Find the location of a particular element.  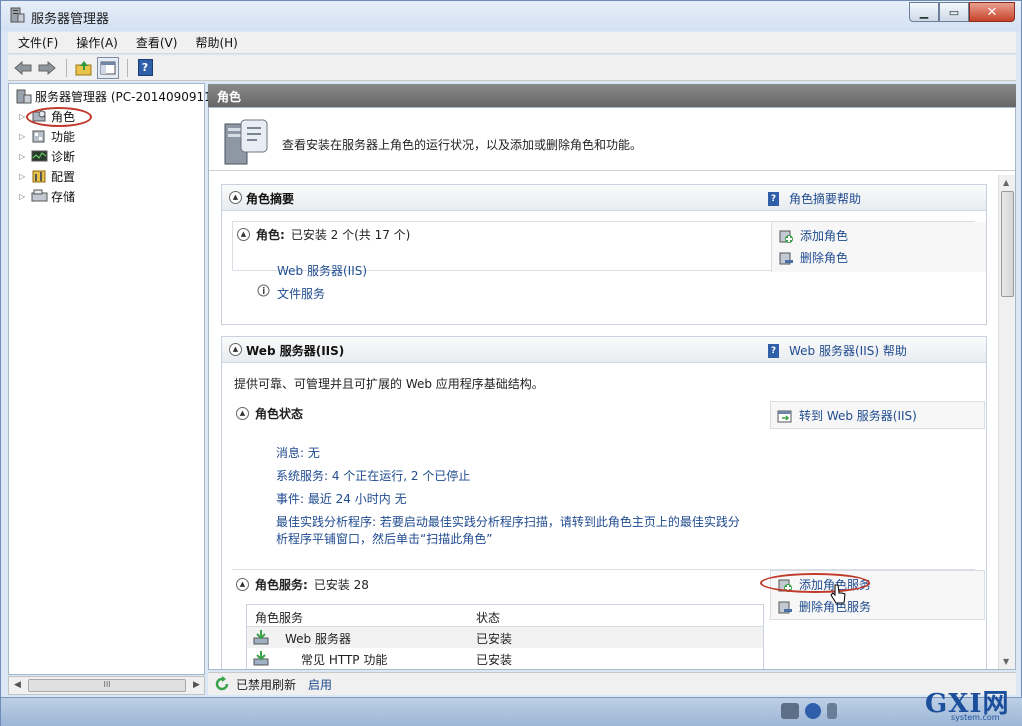

intro-banner is located at coordinates (246, 142).